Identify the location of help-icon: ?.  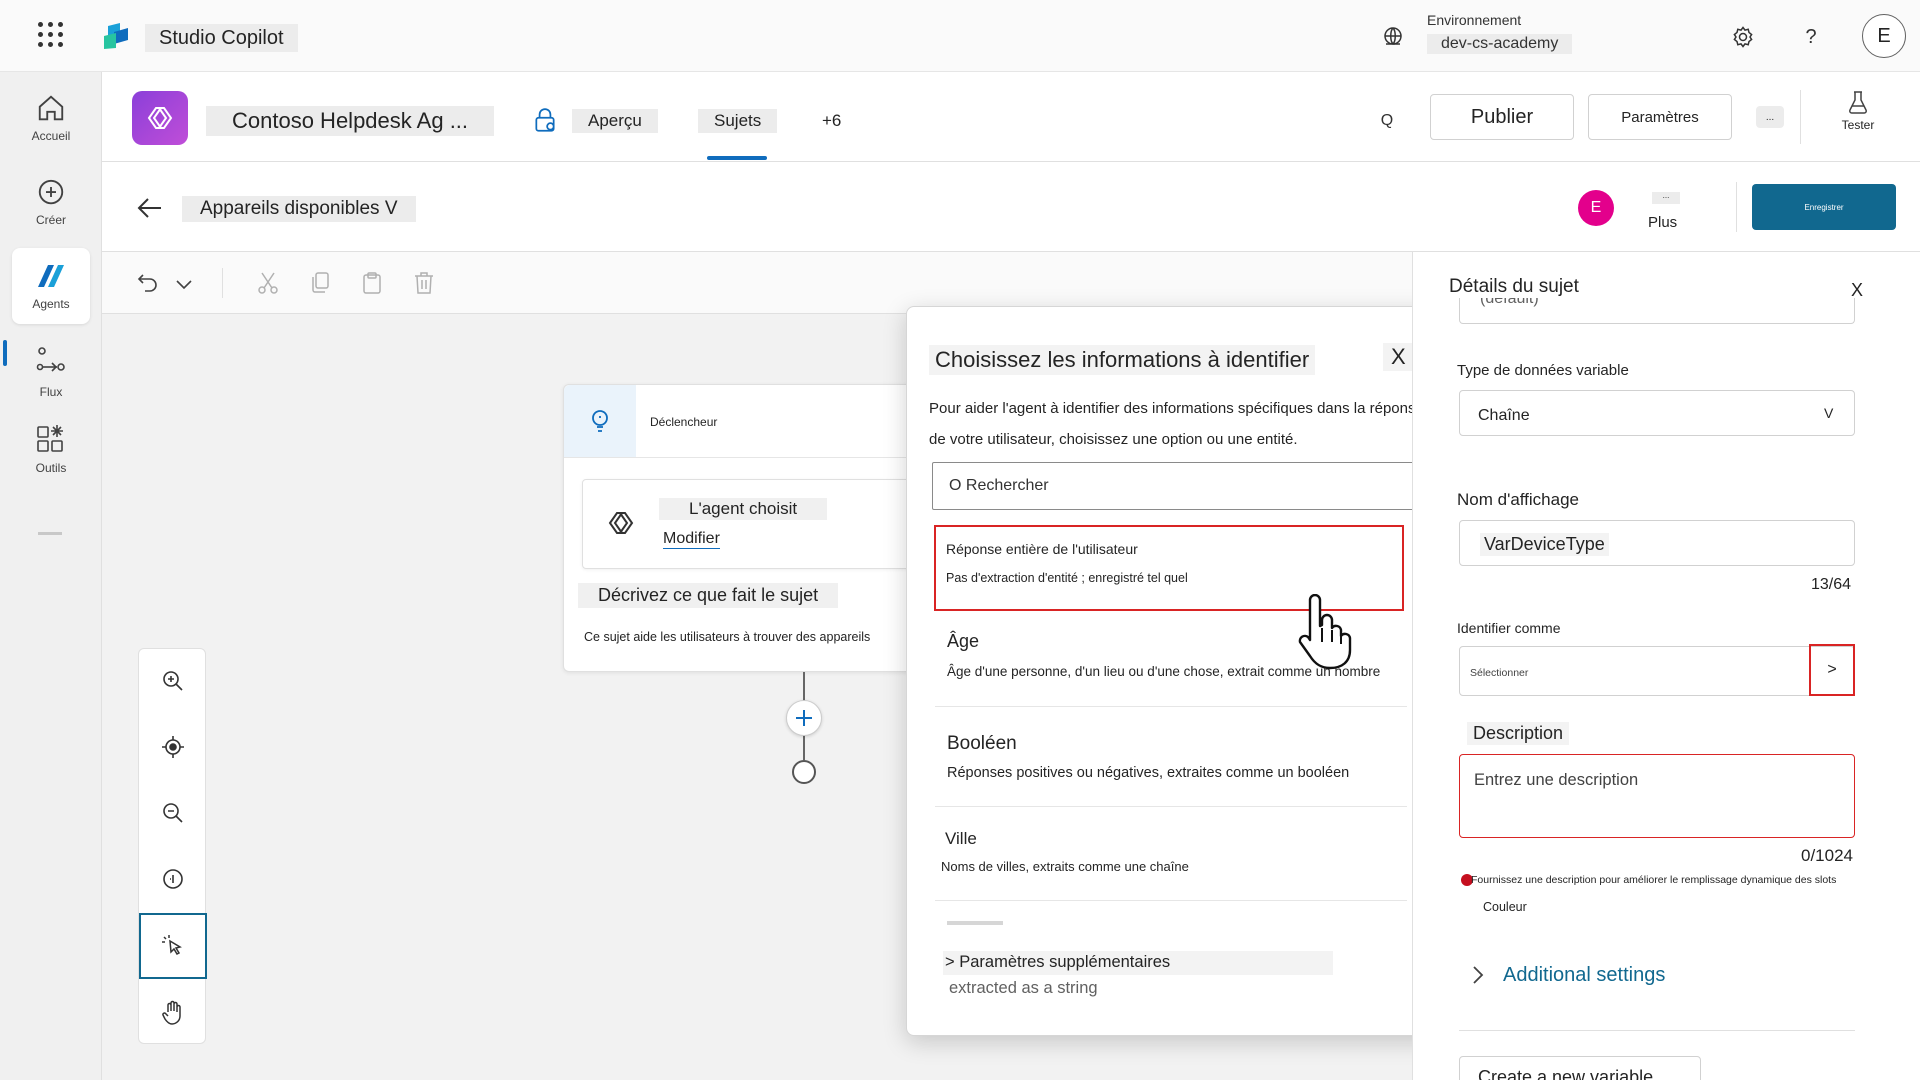
(1811, 37).